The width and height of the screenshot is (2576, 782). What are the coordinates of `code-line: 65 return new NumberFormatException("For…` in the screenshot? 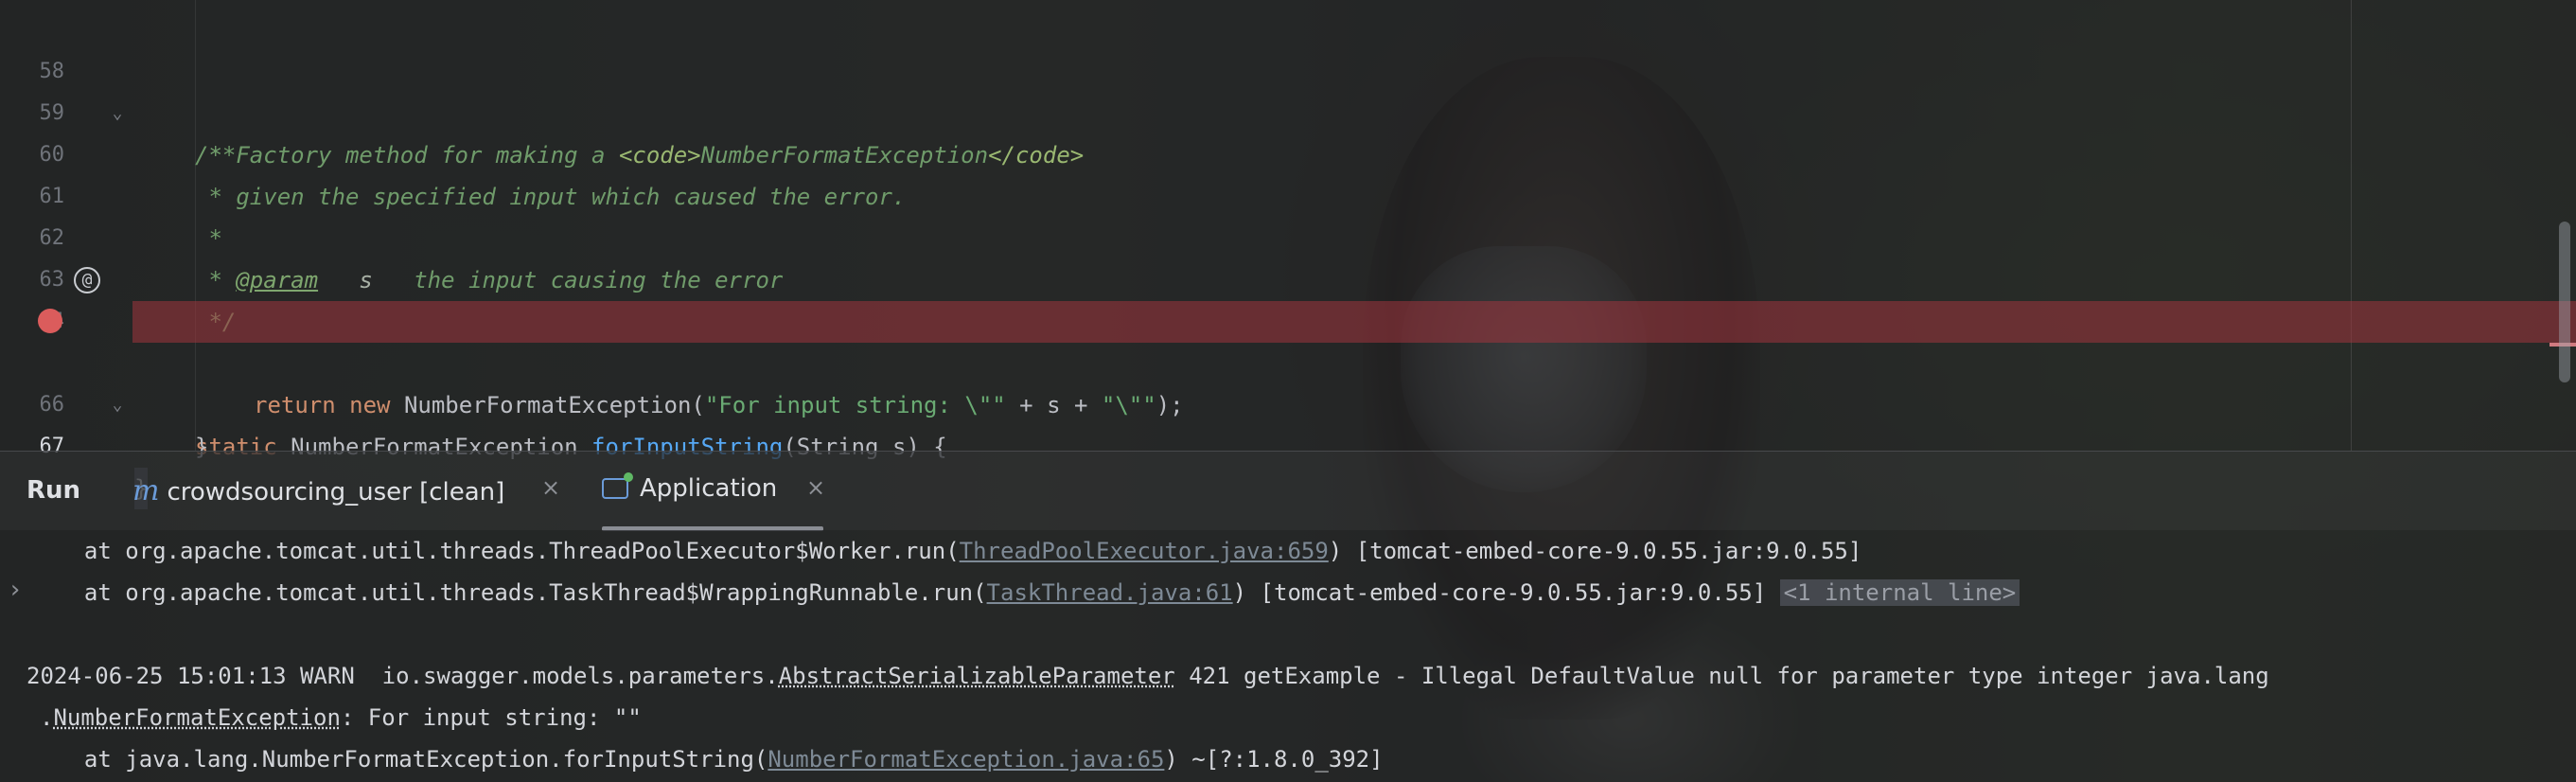 It's located at (1288, 359).